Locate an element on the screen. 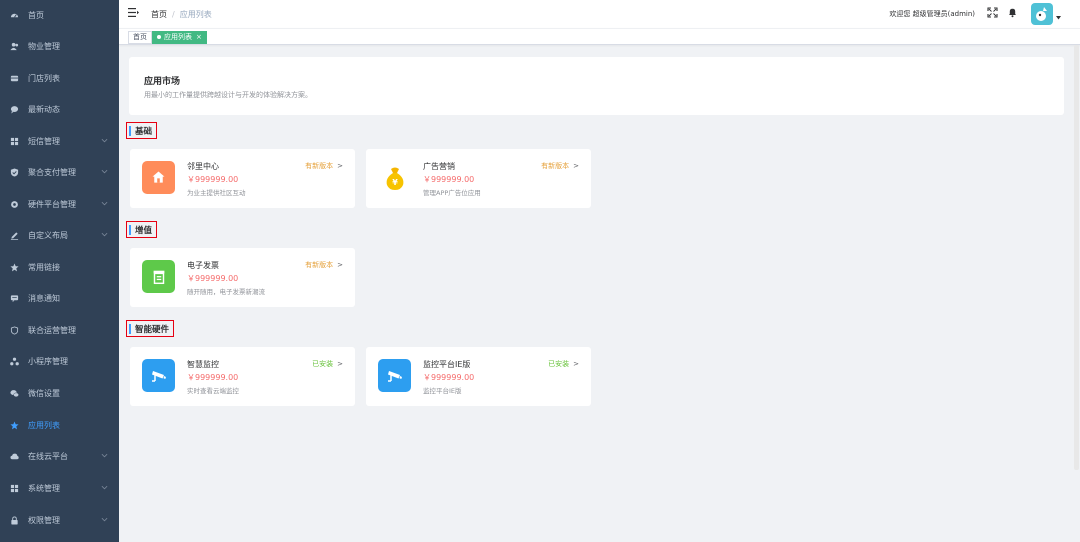 The image size is (1080, 542). app-description: 随开随用，电子发票新潮流 is located at coordinates (226, 292).